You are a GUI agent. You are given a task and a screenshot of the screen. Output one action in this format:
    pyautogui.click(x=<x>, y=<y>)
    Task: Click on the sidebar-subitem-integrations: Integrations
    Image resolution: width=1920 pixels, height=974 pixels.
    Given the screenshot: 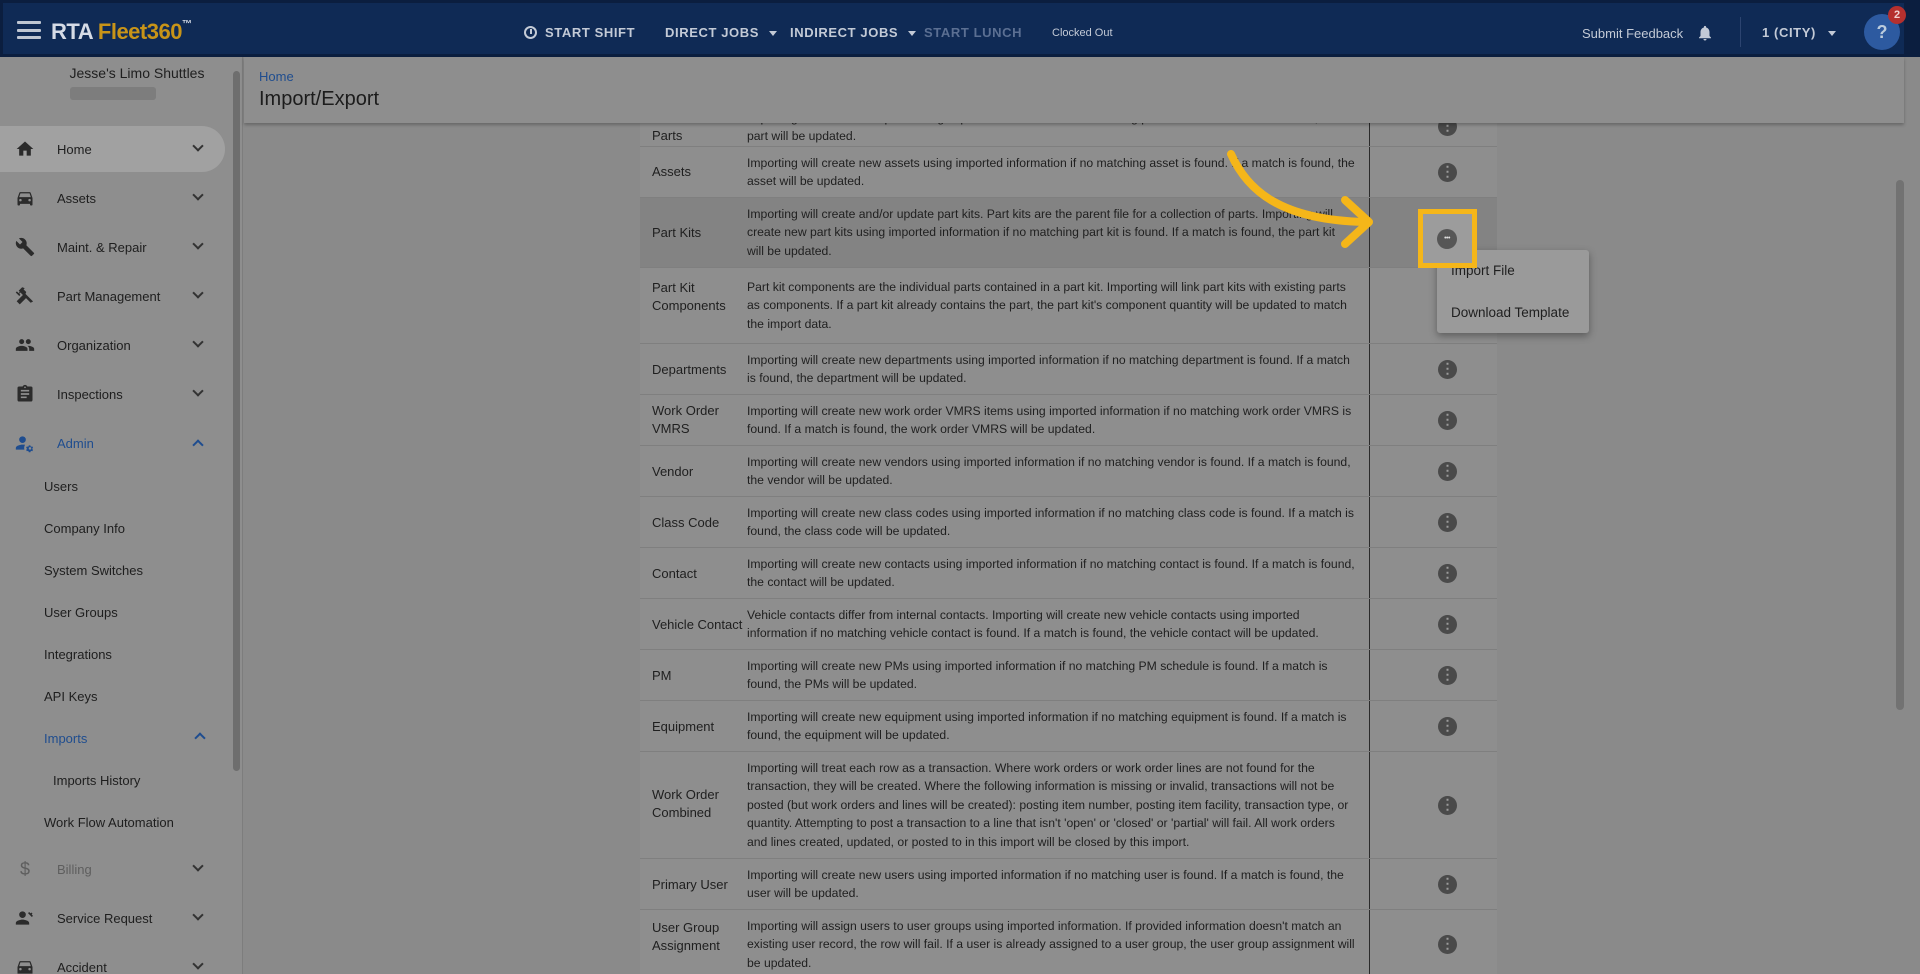 What is the action you would take?
    pyautogui.click(x=78, y=654)
    